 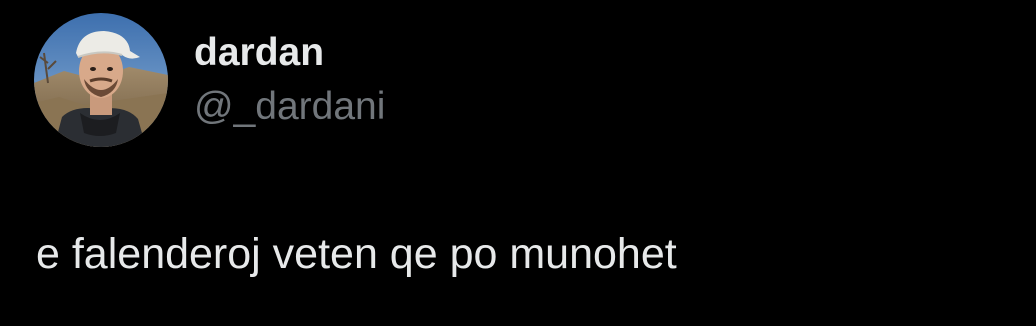 I want to click on tweet-text: e falenderoj veten qe po munohet, so click(x=356, y=254).